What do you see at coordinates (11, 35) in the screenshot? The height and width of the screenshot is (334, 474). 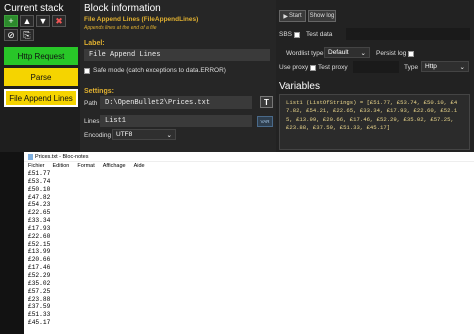 I see `disable-icon: ⊘` at bounding box center [11, 35].